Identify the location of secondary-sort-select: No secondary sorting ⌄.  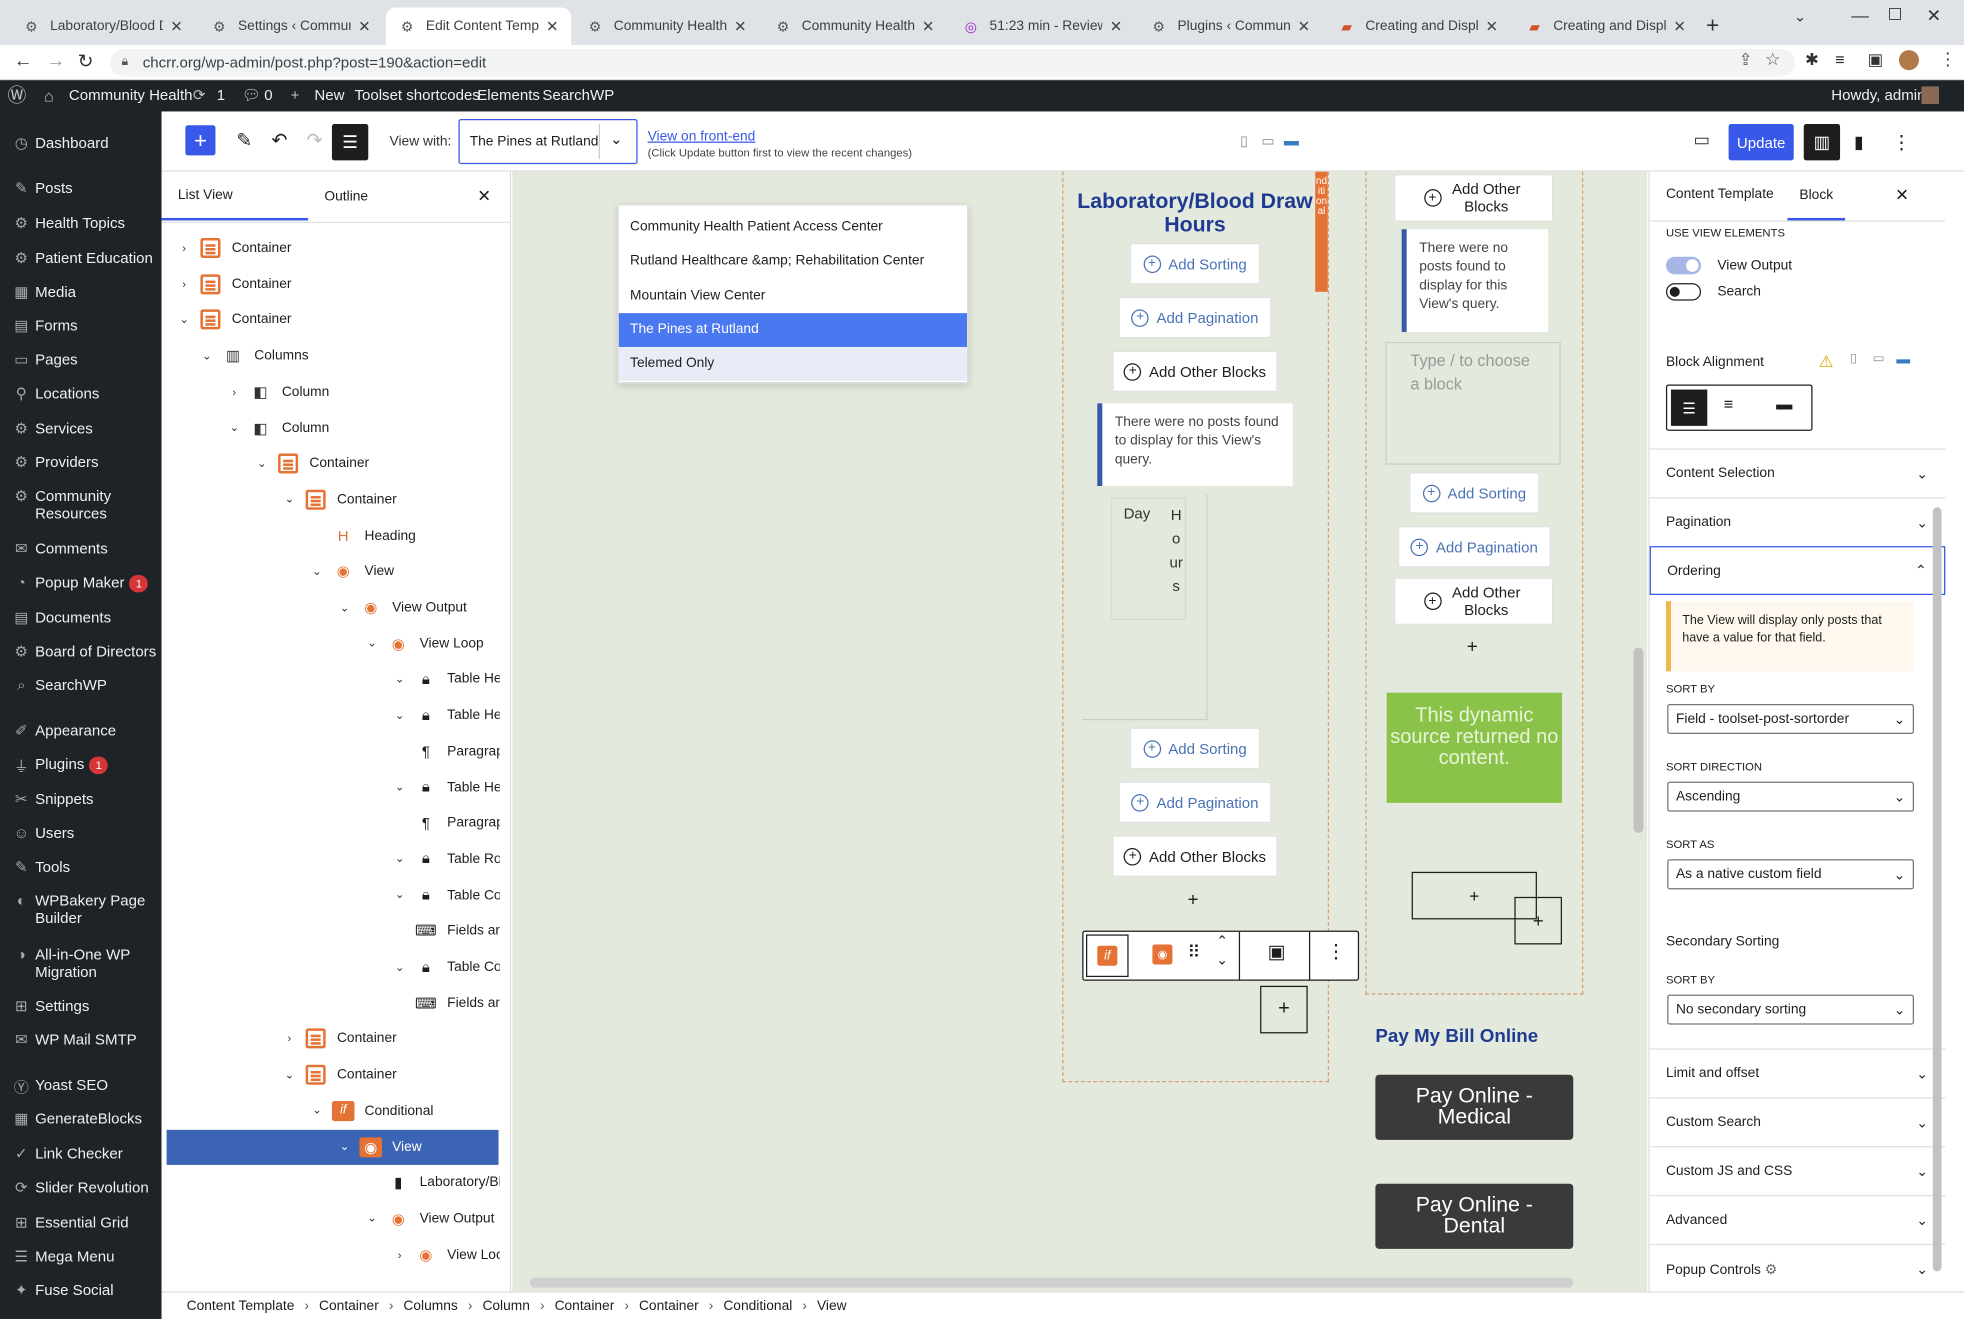
(1790, 1009).